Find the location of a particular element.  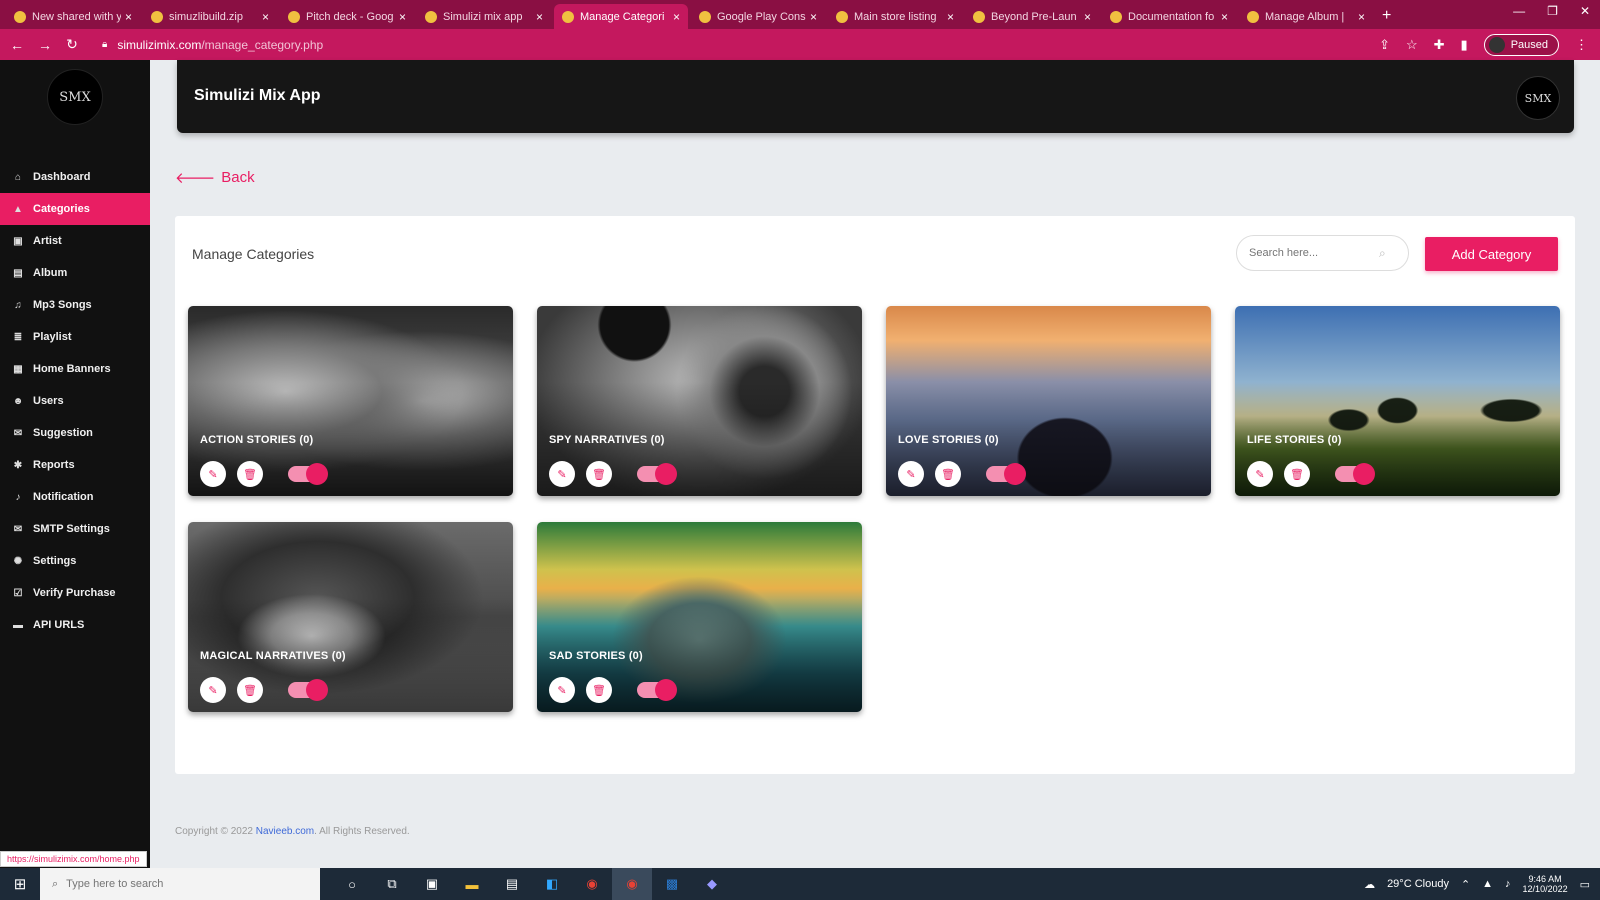

browser-tab: Simulizi mix app × is located at coordinates (484, 16).